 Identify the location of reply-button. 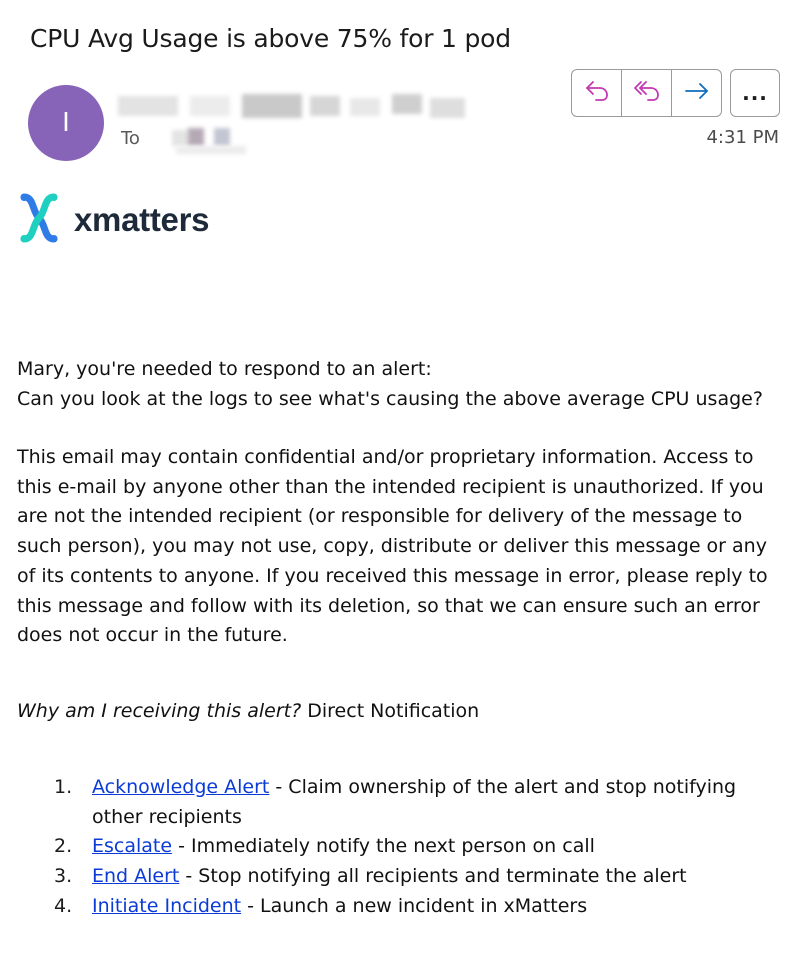
(597, 93).